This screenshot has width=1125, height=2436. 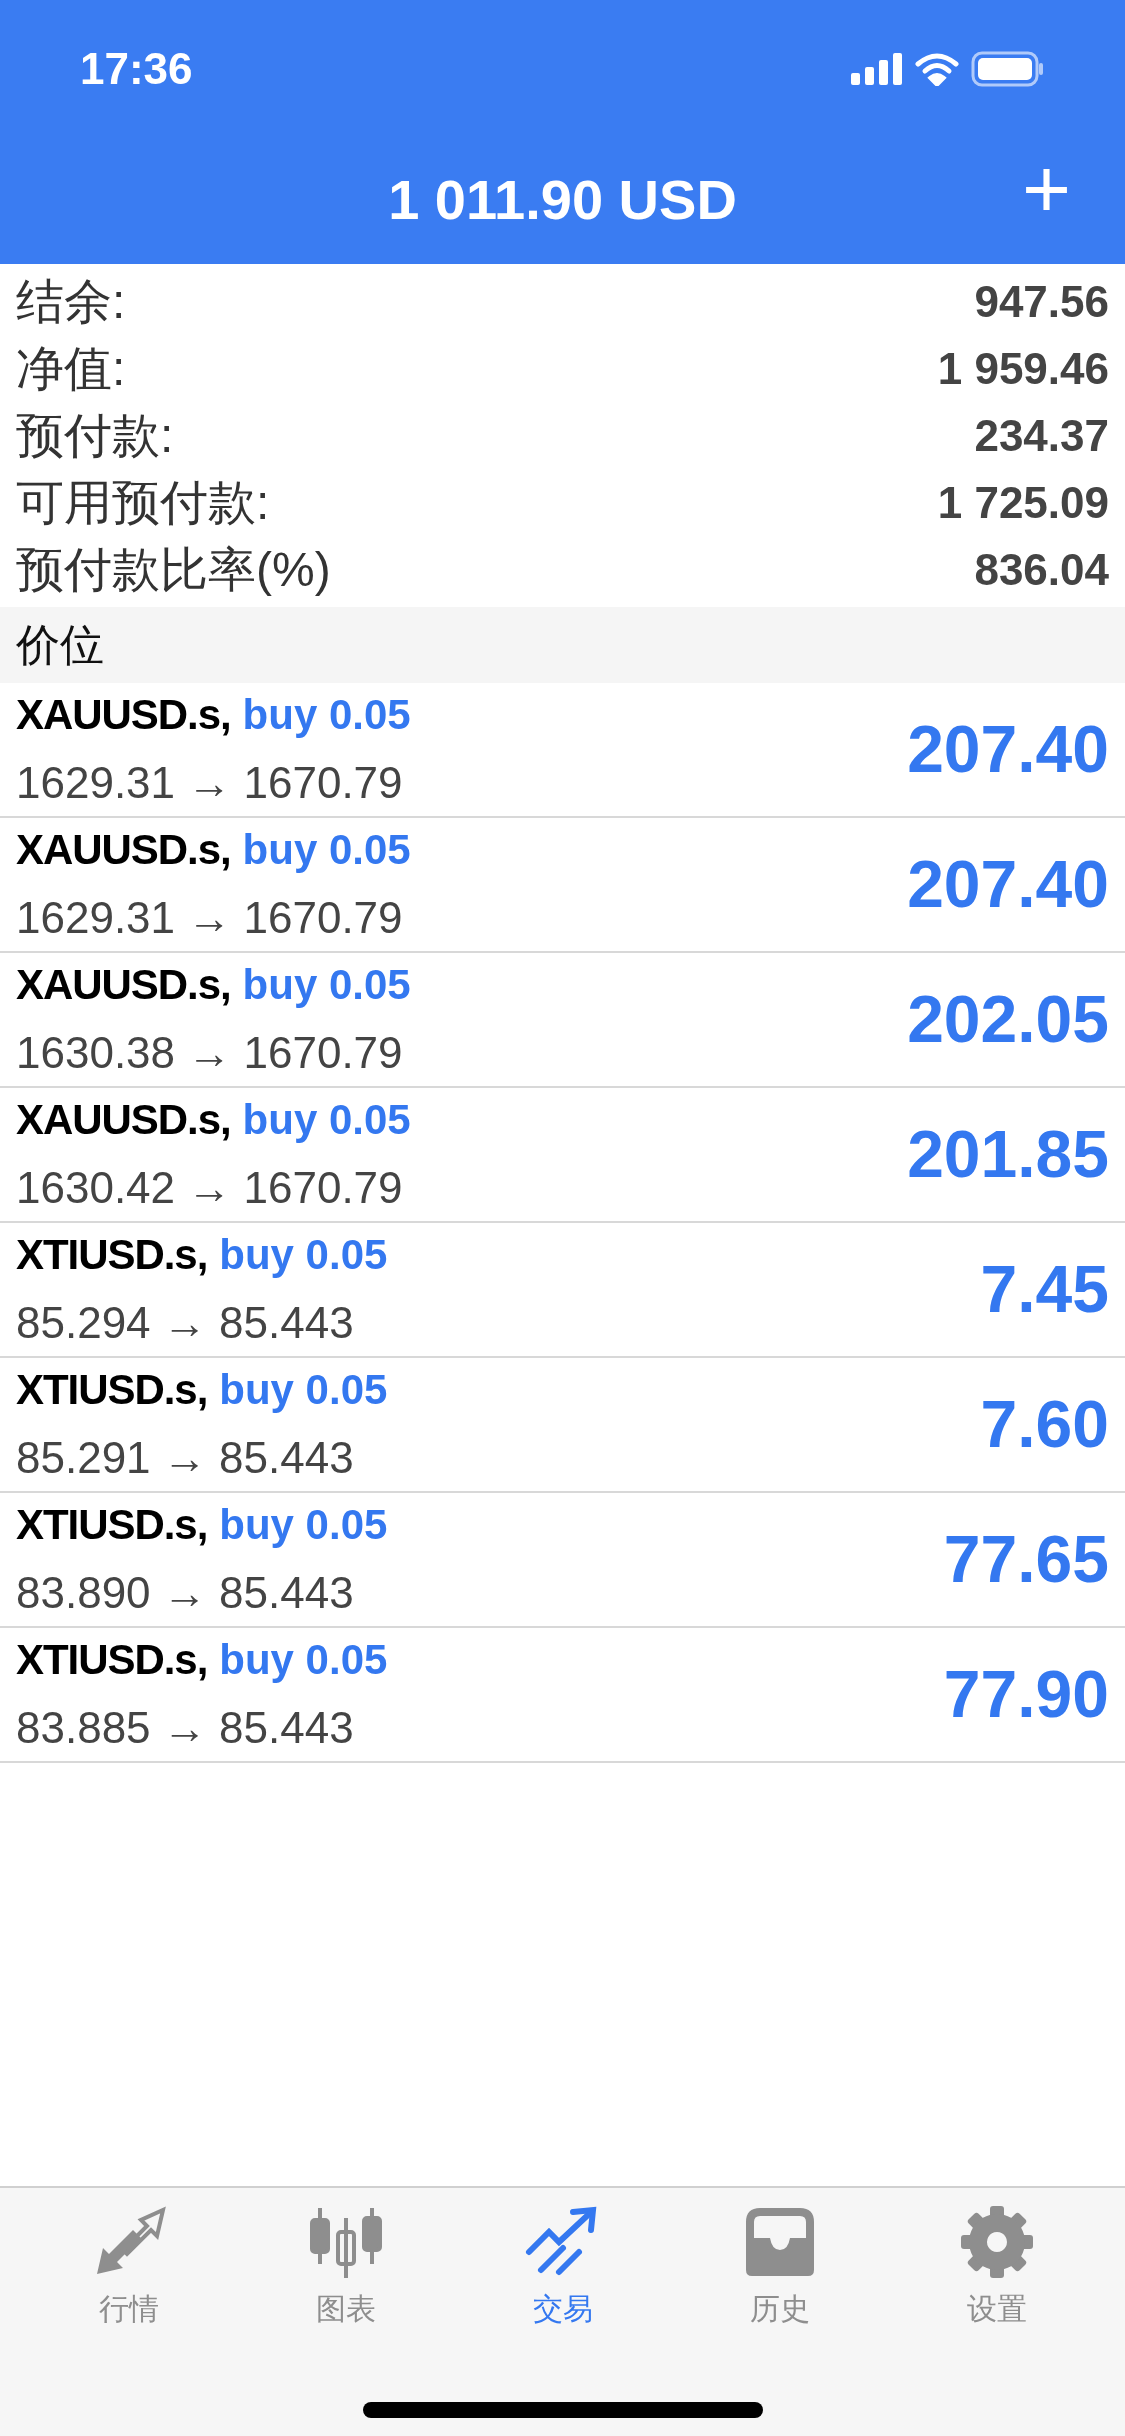 What do you see at coordinates (143, 502) in the screenshot?
I see `summary-label: 可用预付款:` at bounding box center [143, 502].